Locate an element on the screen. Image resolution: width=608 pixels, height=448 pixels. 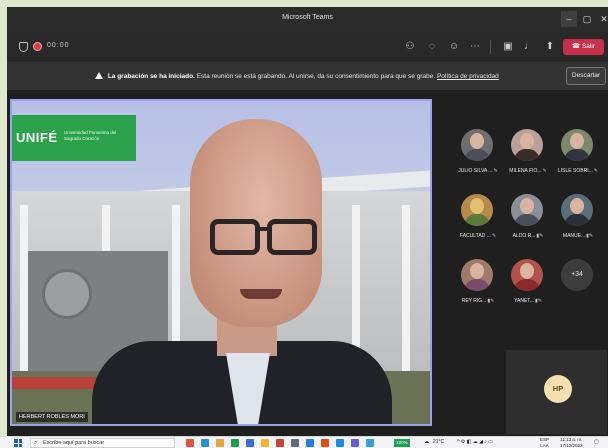
participant-tile: JULIO SILVA ...✎ is located at coordinates (478, 157).